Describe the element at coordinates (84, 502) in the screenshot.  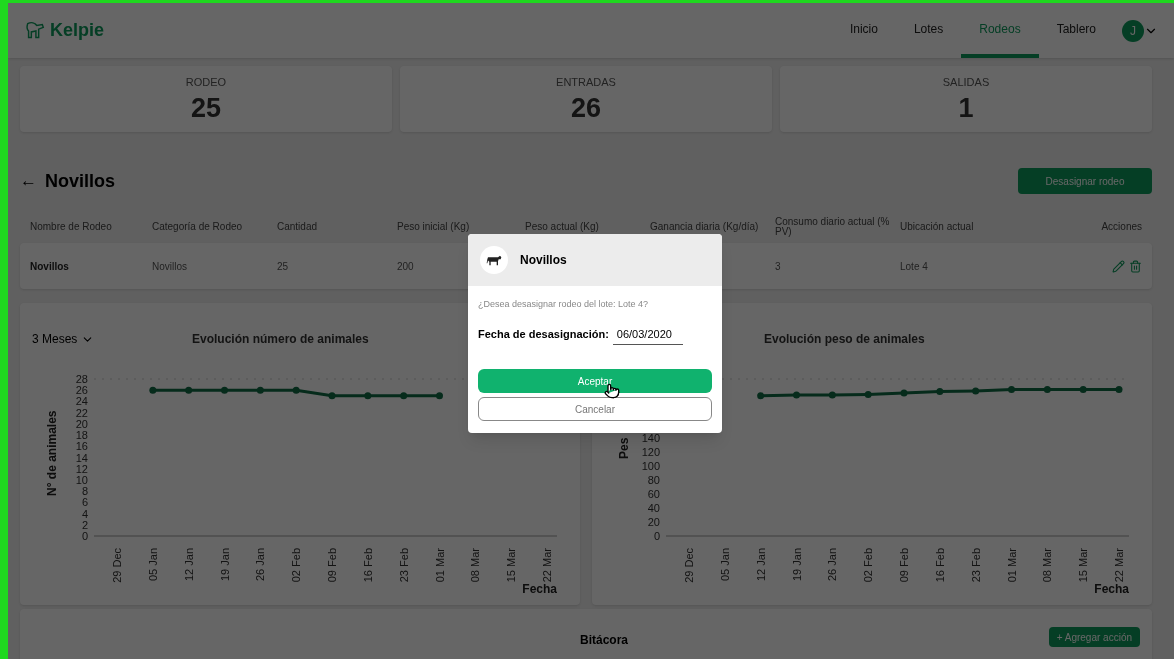
I see `y-tick-label: 6` at that location.